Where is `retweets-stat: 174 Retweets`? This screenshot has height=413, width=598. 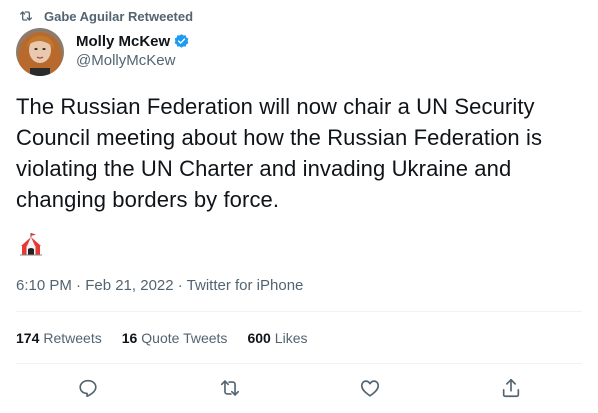
retweets-stat: 174 Retweets is located at coordinates (59, 338).